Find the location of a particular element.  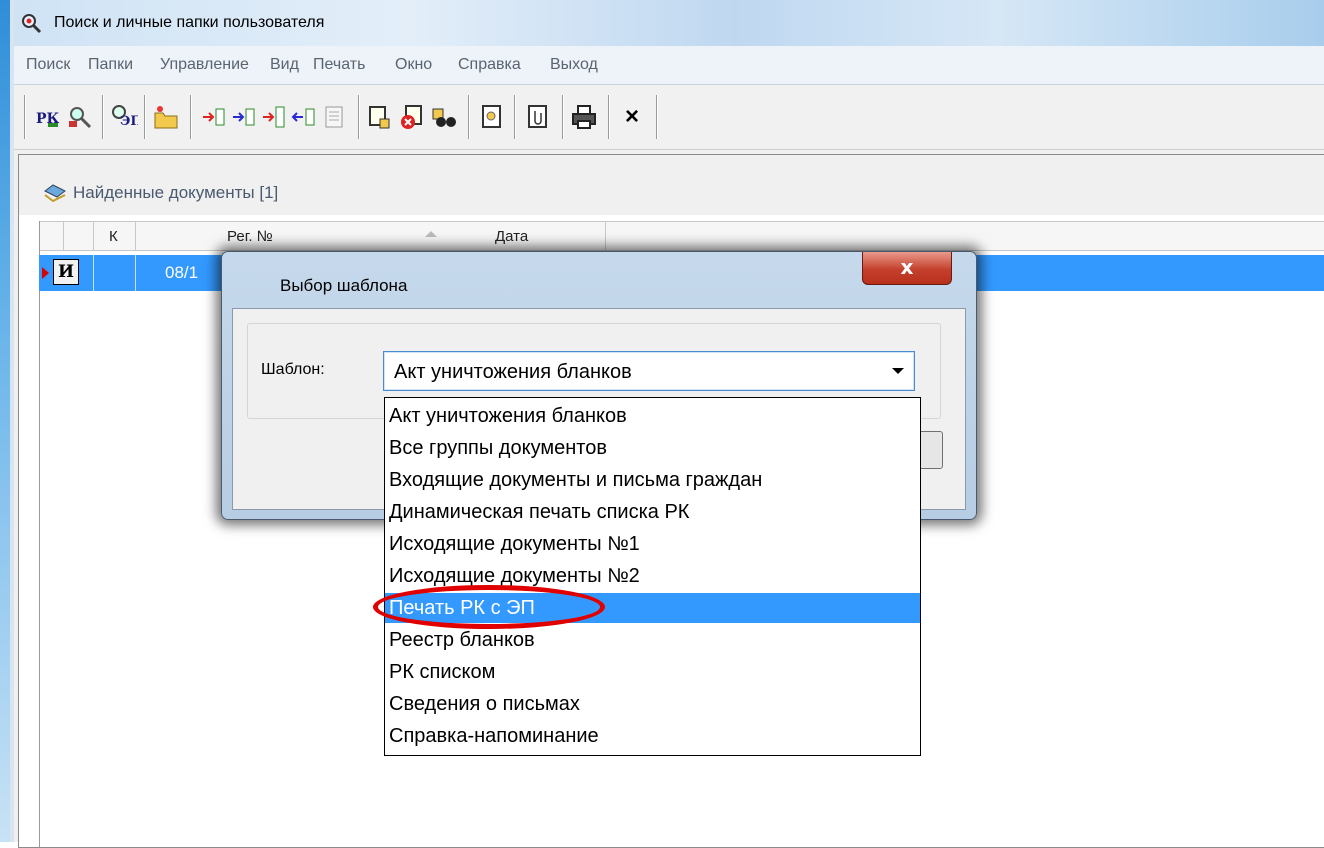

list-item: Сведения о письмах is located at coordinates (652, 704).